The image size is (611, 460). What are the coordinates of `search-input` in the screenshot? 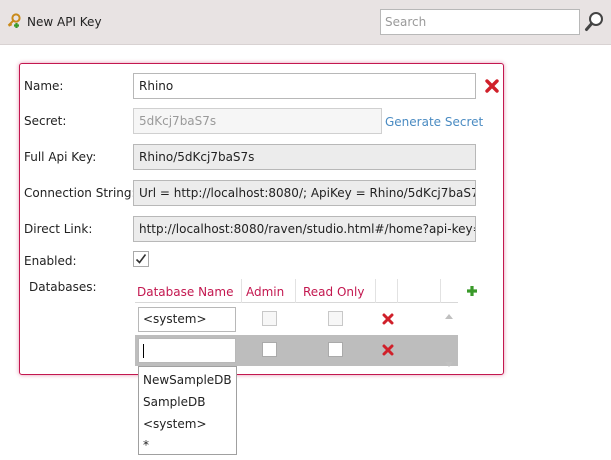 It's located at (480, 22).